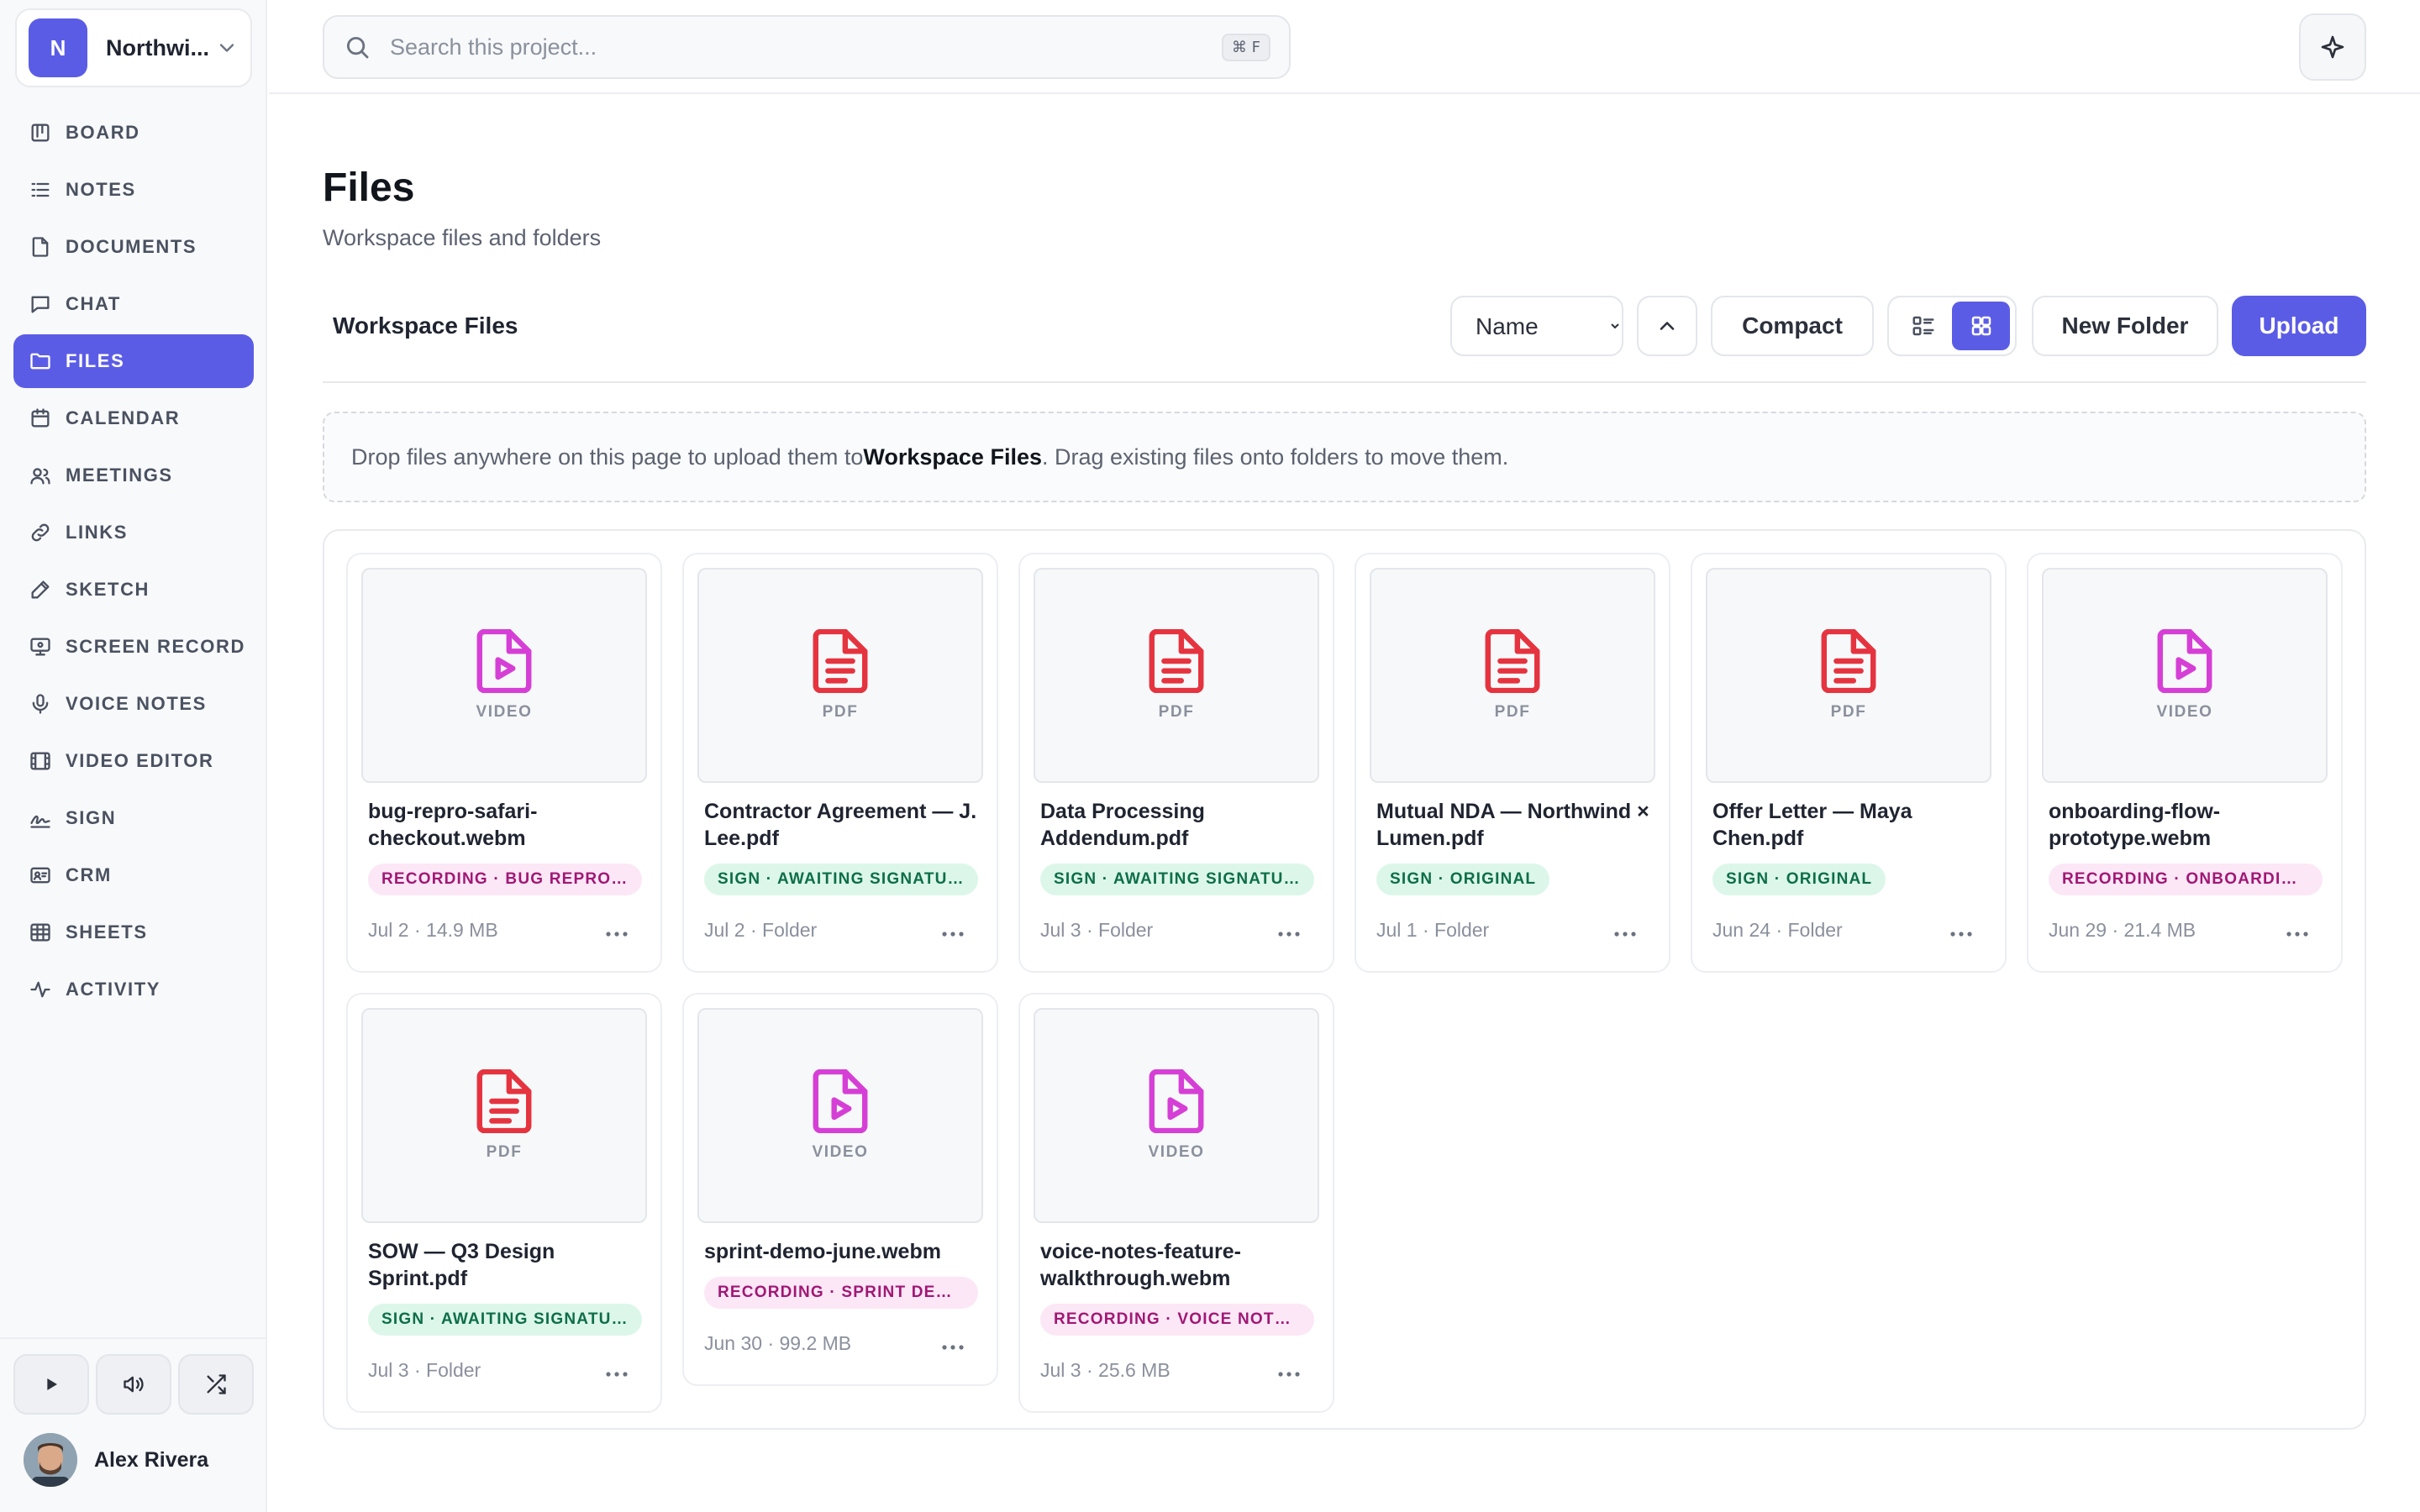 The width and height of the screenshot is (2420, 1512). What do you see at coordinates (357, 47) in the screenshot?
I see `search-icon` at bounding box center [357, 47].